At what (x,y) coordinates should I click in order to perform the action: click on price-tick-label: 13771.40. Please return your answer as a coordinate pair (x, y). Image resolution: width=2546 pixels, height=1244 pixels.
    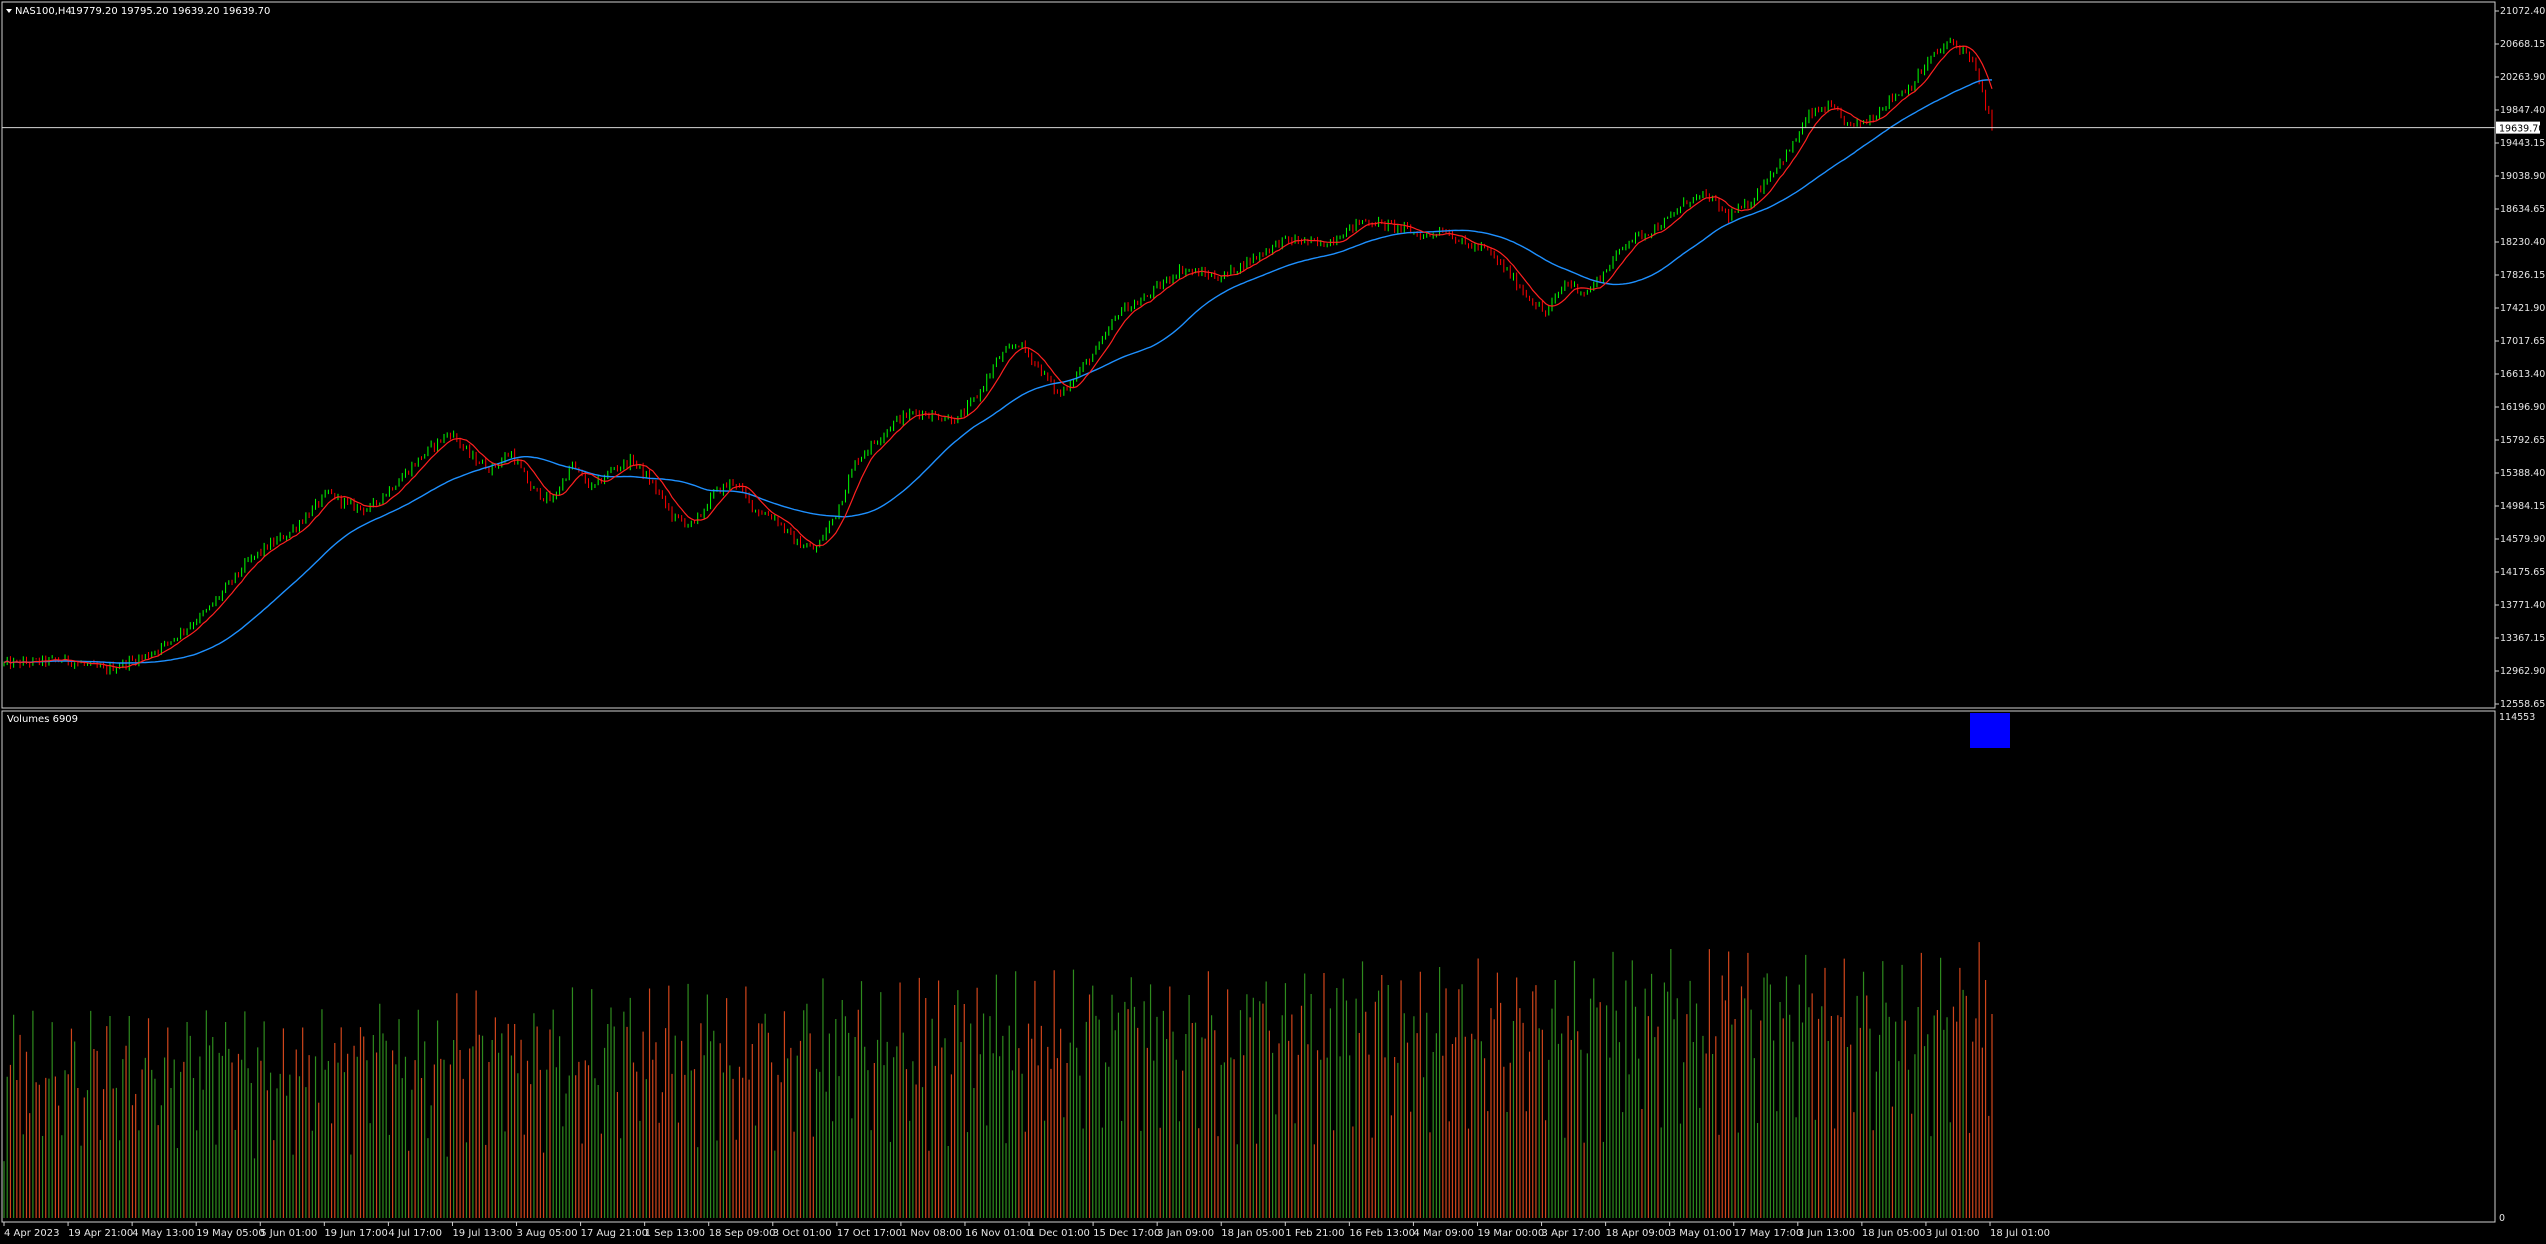
    Looking at the image, I should click on (2522, 605).